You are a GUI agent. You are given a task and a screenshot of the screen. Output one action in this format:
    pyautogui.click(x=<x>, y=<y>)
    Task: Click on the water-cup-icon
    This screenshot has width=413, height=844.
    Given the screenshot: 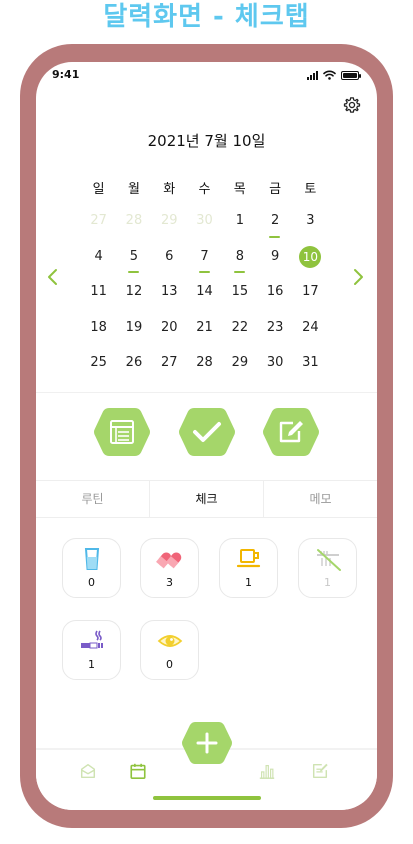 What is the action you would take?
    pyautogui.click(x=91, y=559)
    